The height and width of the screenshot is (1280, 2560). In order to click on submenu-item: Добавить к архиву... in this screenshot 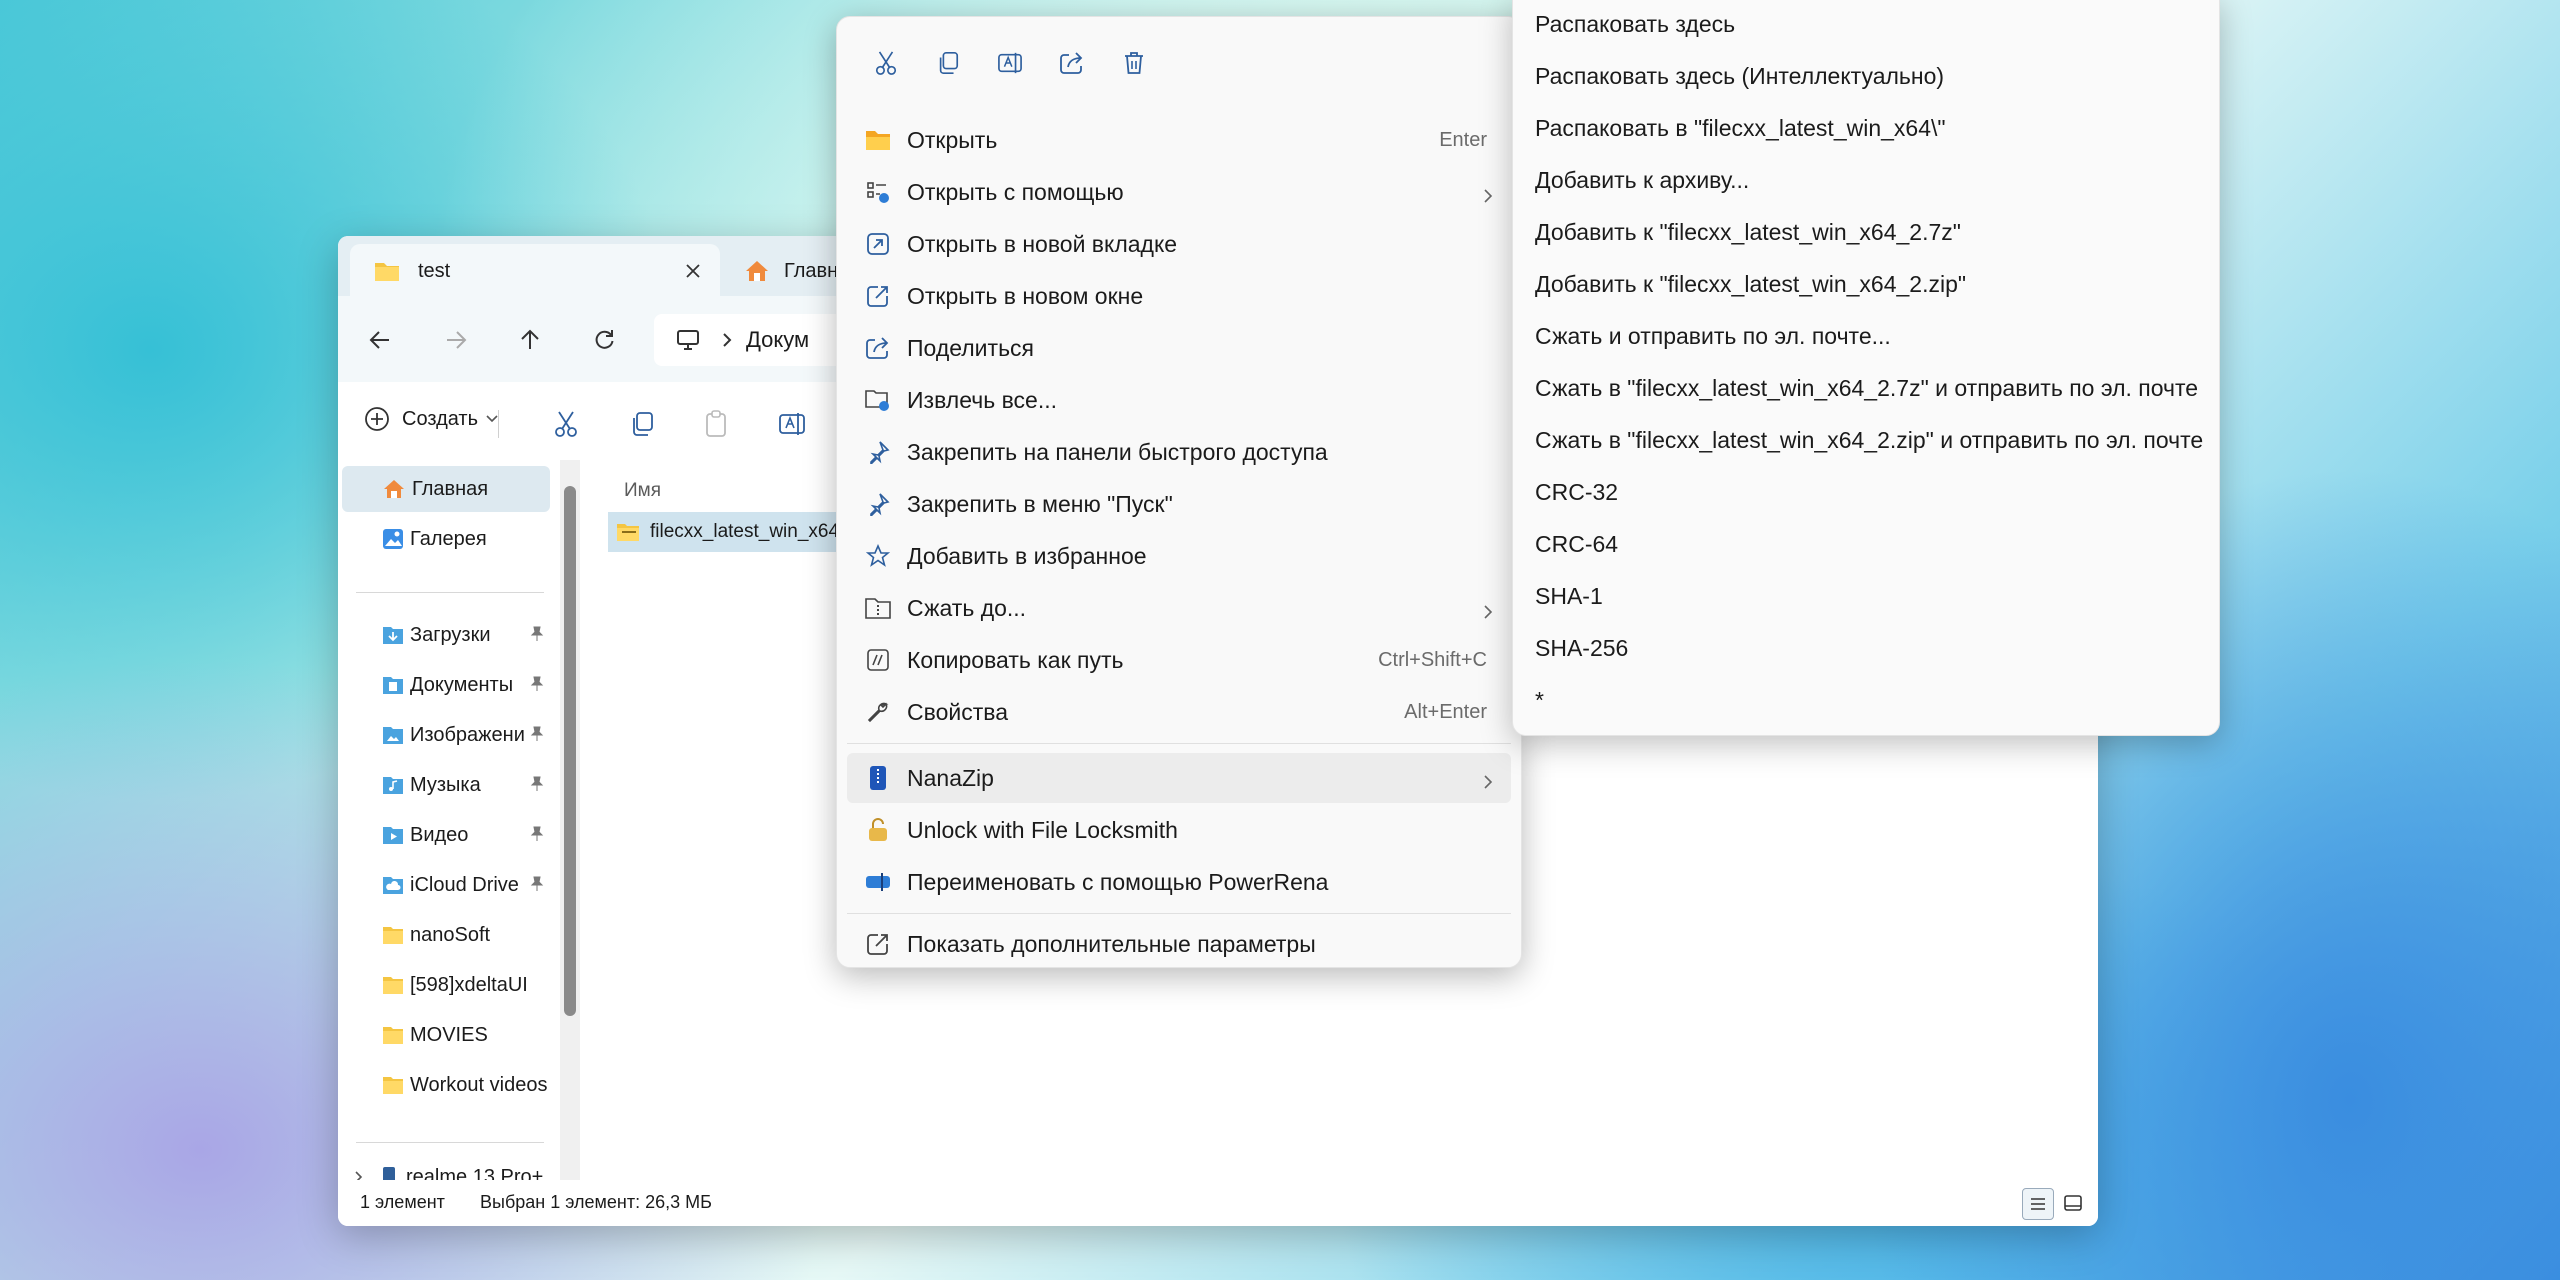, I will do `click(1642, 180)`.